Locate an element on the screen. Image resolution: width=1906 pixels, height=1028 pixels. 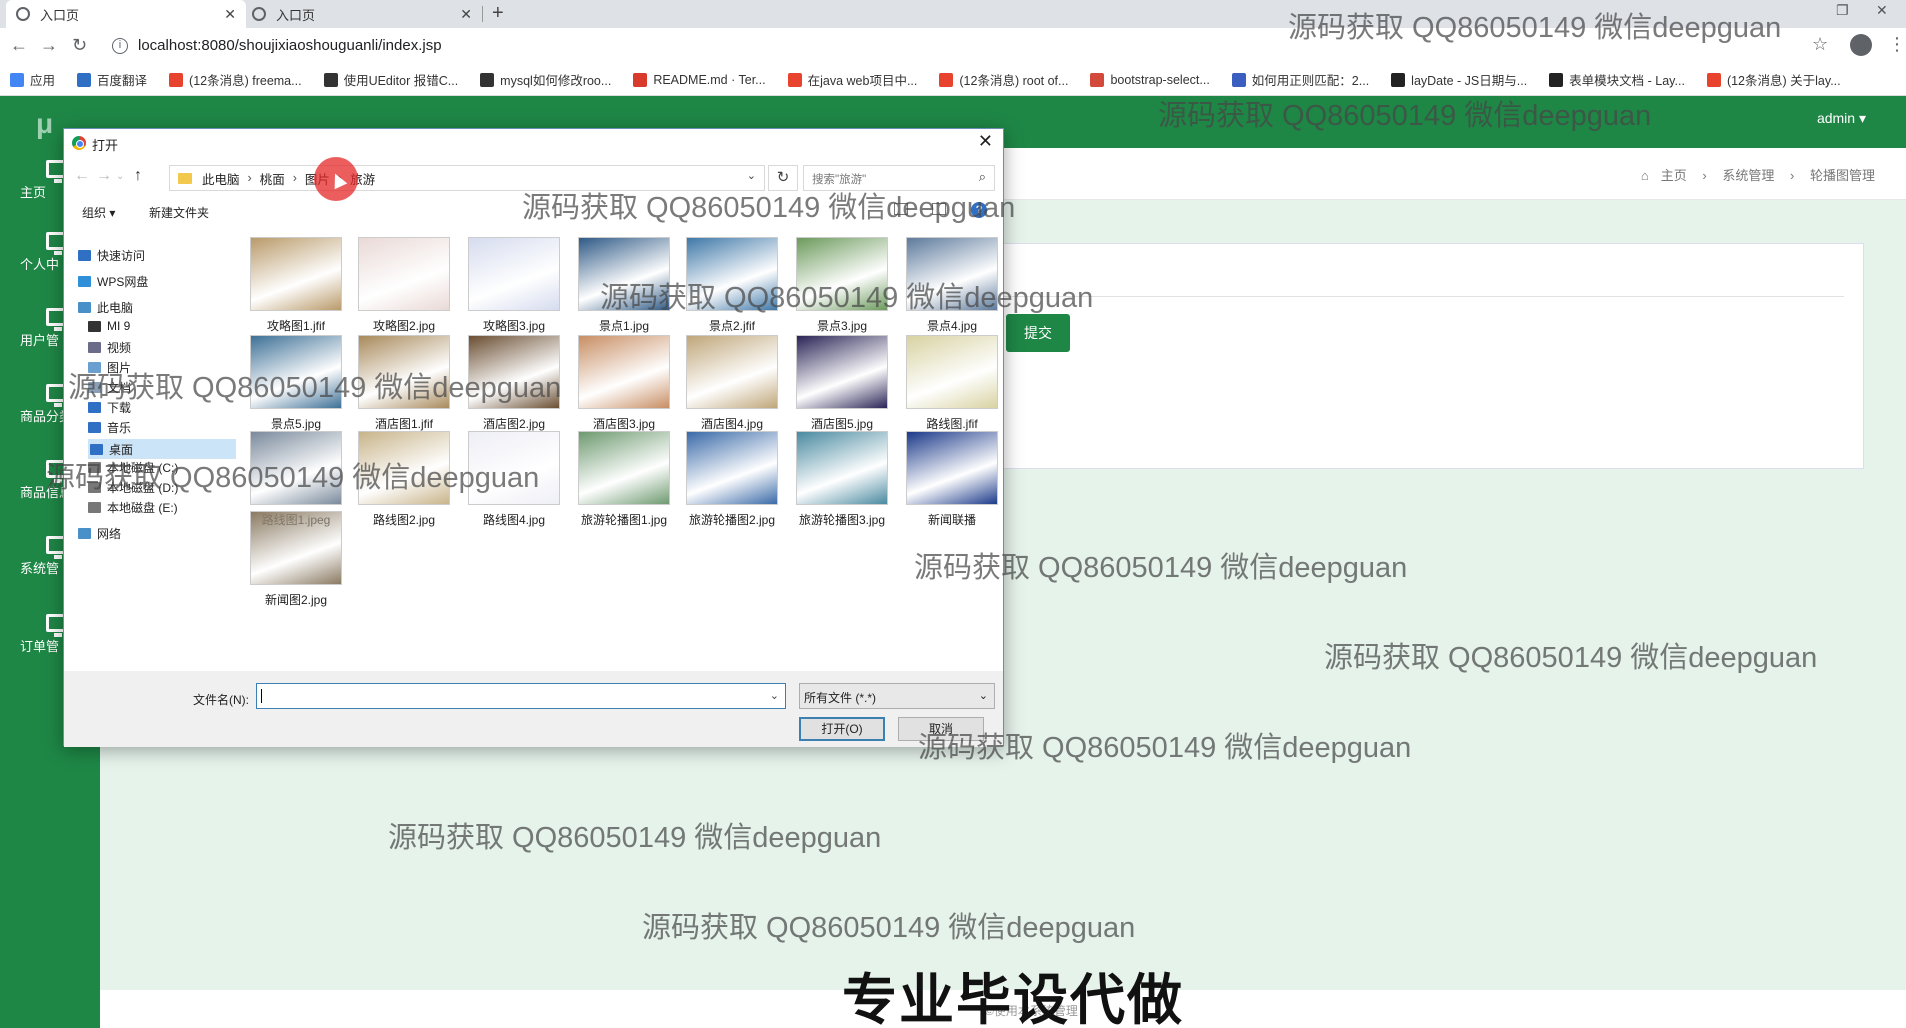
filename-input: ⌄ is located at coordinates (521, 696).